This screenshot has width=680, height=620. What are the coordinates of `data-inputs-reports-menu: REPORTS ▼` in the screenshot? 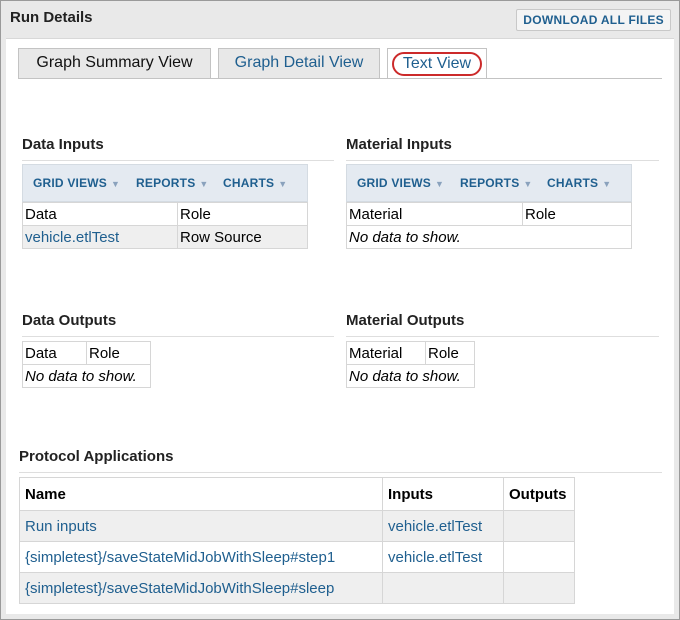 It's located at (172, 183).